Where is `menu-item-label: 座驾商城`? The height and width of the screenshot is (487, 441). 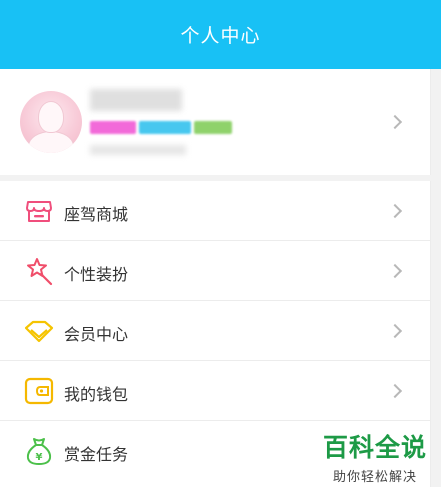
menu-item-label: 座驾商城 is located at coordinates (96, 214).